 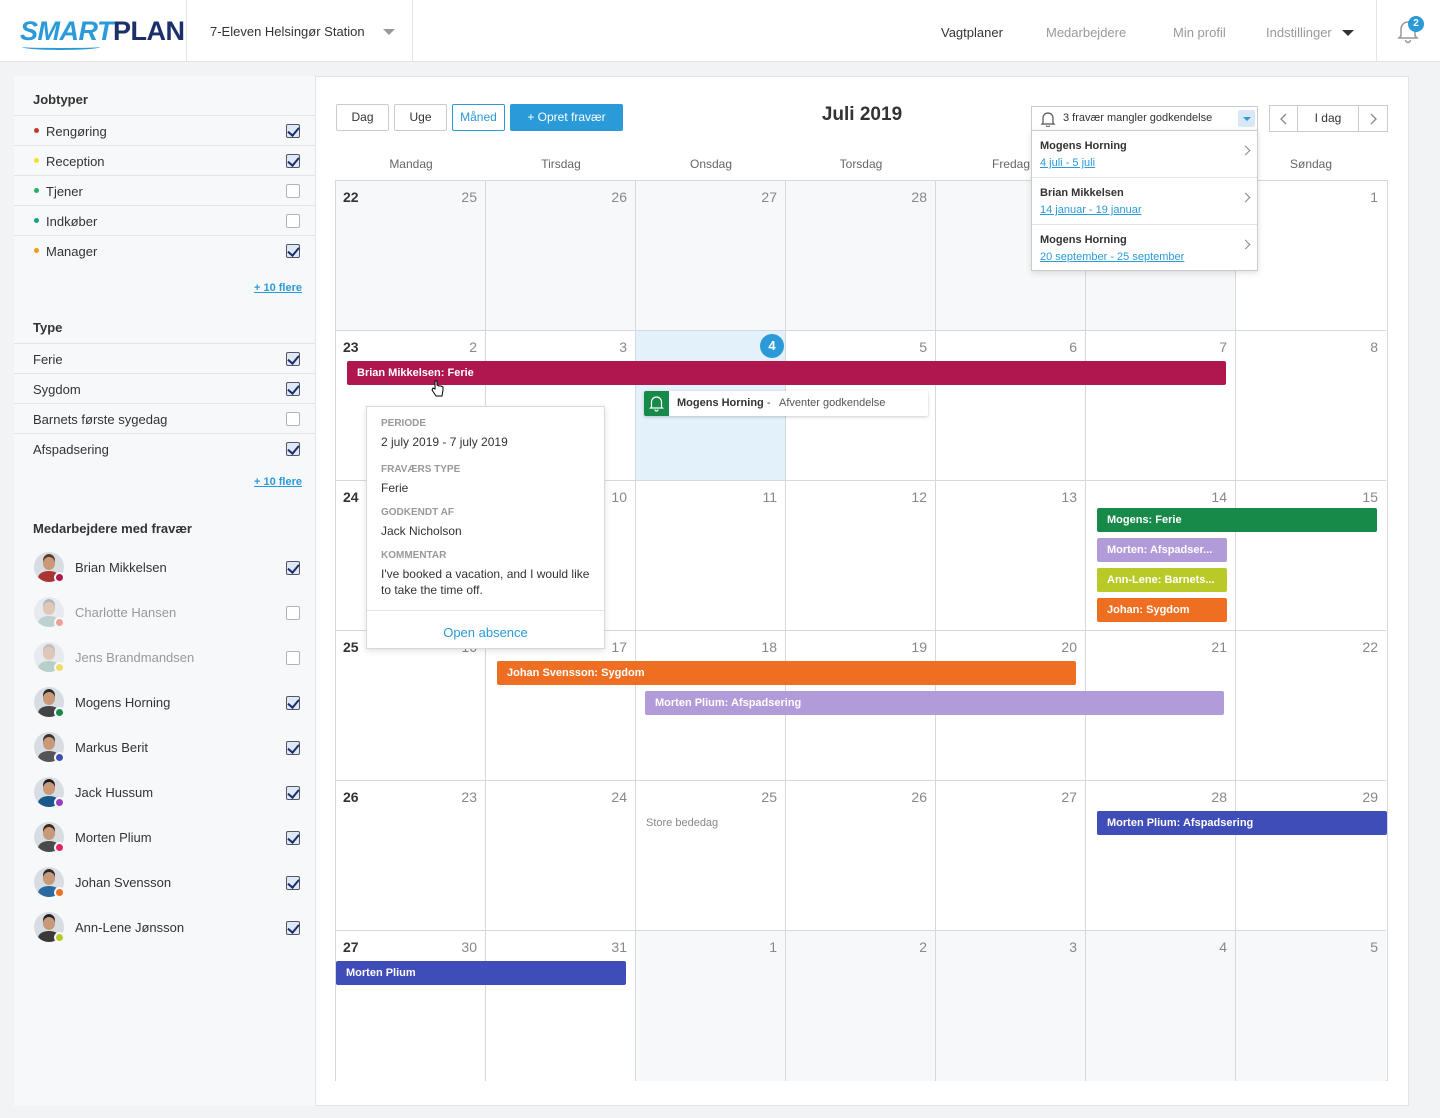 What do you see at coordinates (561, 1006) in the screenshot?
I see `calendar-day: 31` at bounding box center [561, 1006].